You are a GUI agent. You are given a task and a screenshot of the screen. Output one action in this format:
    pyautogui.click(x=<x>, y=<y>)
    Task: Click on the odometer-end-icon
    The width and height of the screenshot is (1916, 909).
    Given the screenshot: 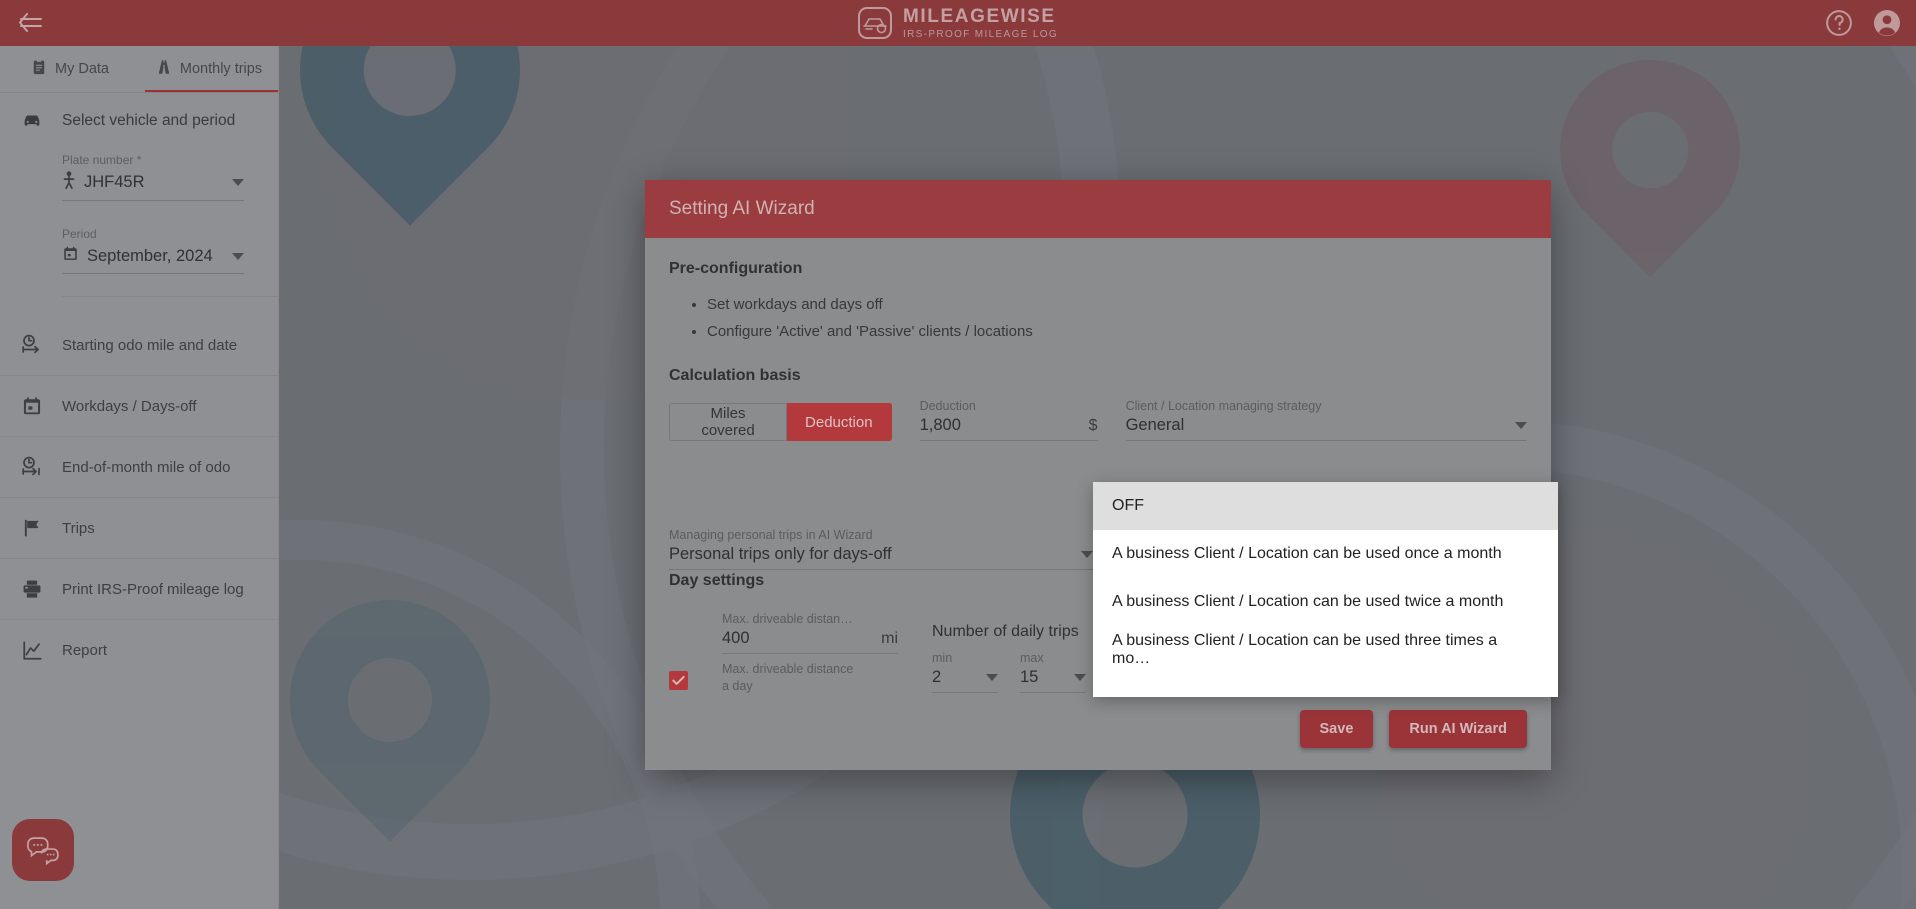 What is the action you would take?
    pyautogui.click(x=32, y=467)
    